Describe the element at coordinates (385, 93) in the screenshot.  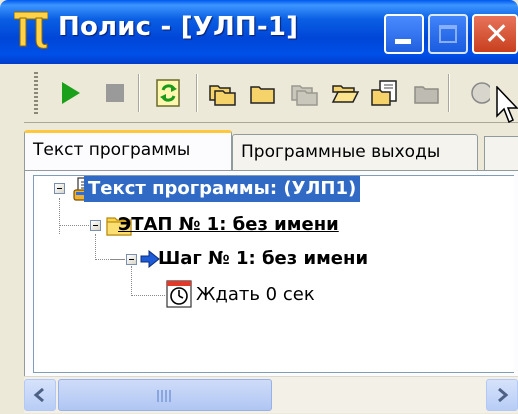
I see `document-icon` at that location.